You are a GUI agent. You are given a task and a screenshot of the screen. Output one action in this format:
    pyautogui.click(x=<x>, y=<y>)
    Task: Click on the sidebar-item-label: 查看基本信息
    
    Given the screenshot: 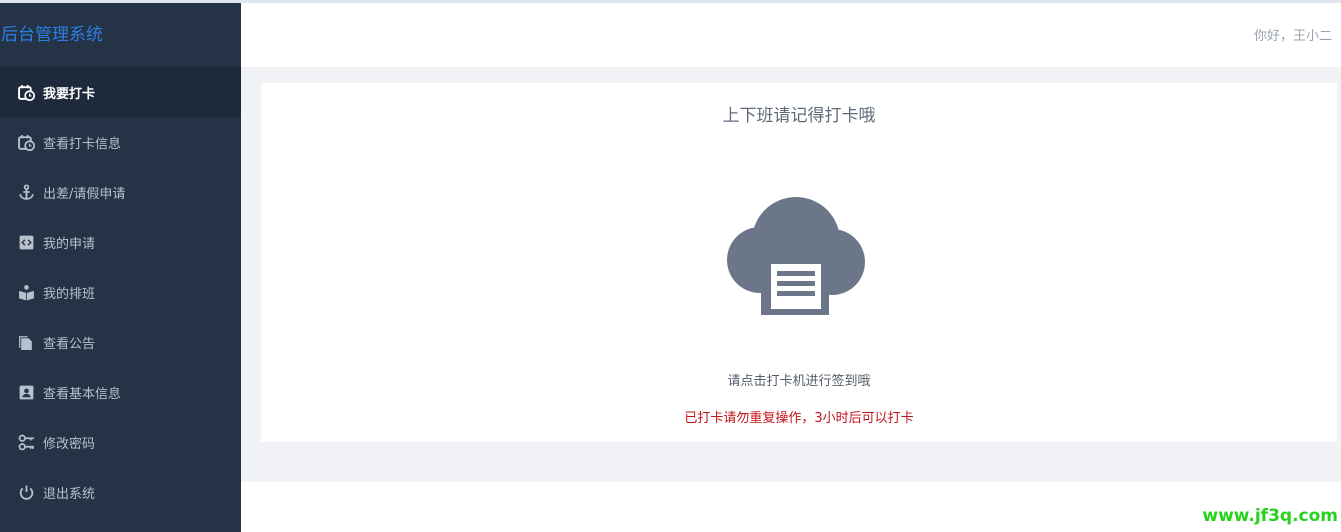 What is the action you would take?
    pyautogui.click(x=82, y=394)
    